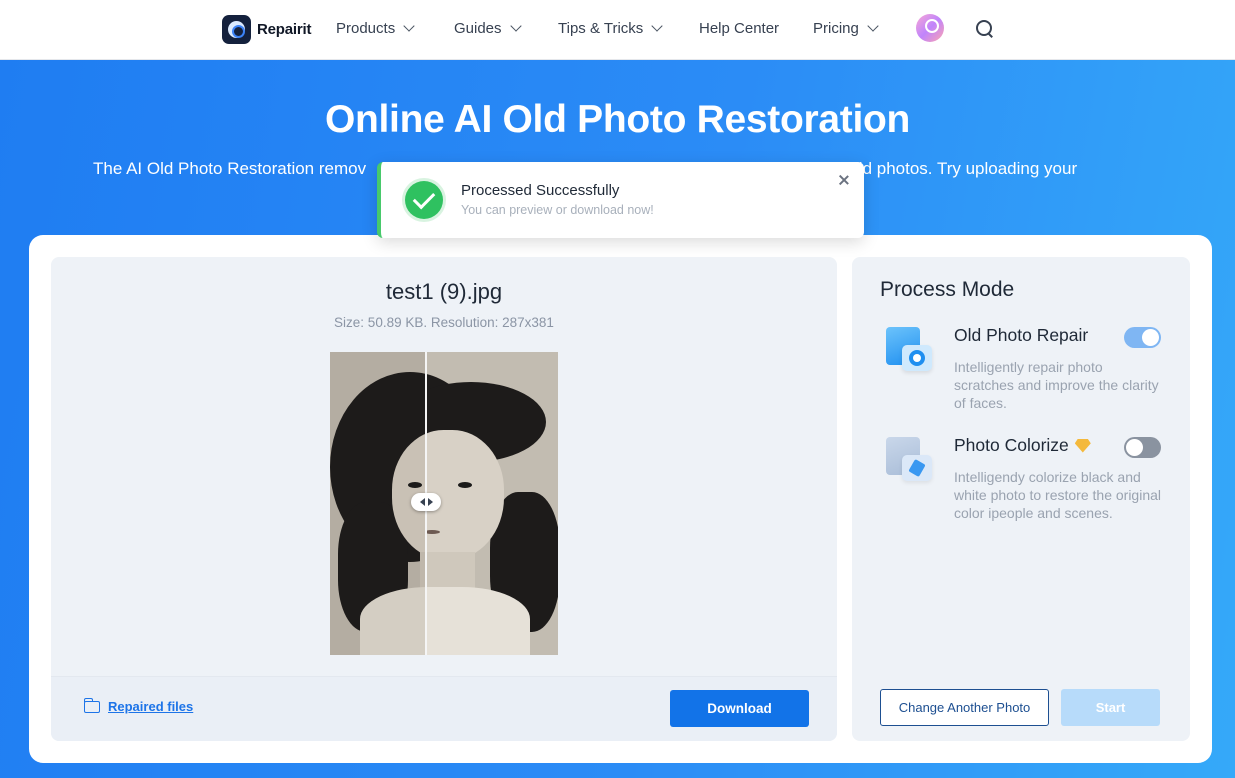  I want to click on arrow-left-icon, so click(422, 502).